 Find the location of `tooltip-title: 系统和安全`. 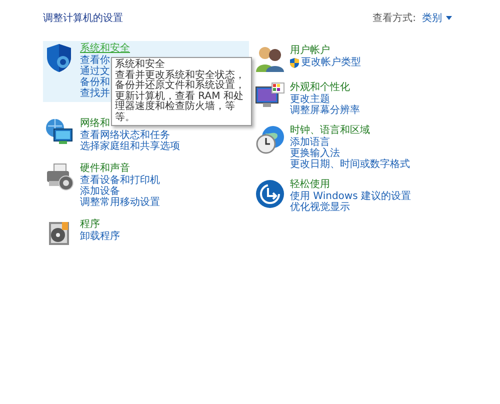

tooltip-title: 系统和安全 is located at coordinates (140, 65).